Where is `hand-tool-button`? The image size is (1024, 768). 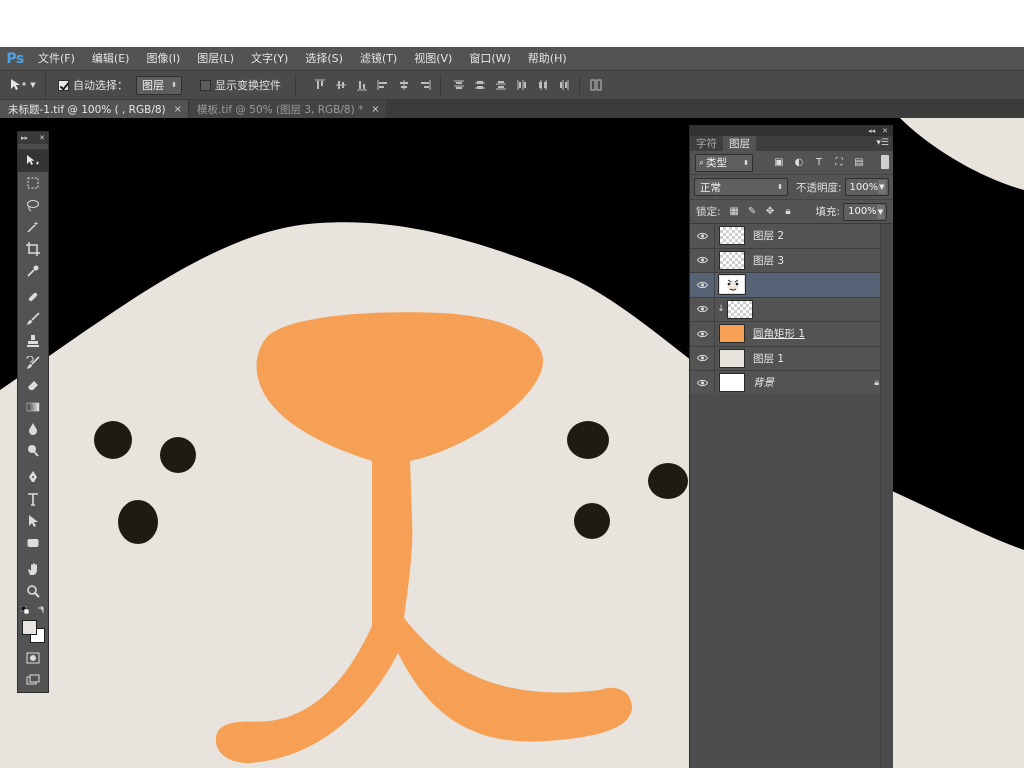
hand-tool-button is located at coordinates (33, 569).